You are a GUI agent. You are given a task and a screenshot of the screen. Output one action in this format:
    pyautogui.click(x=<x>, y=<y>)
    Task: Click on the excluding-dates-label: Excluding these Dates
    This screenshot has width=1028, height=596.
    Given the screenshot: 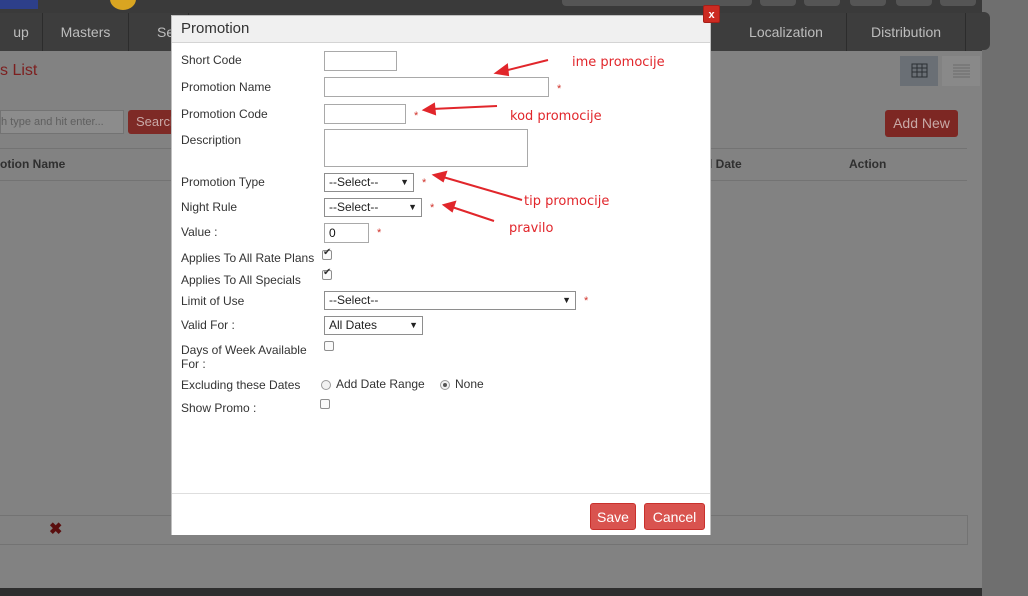 What is the action you would take?
    pyautogui.click(x=241, y=385)
    